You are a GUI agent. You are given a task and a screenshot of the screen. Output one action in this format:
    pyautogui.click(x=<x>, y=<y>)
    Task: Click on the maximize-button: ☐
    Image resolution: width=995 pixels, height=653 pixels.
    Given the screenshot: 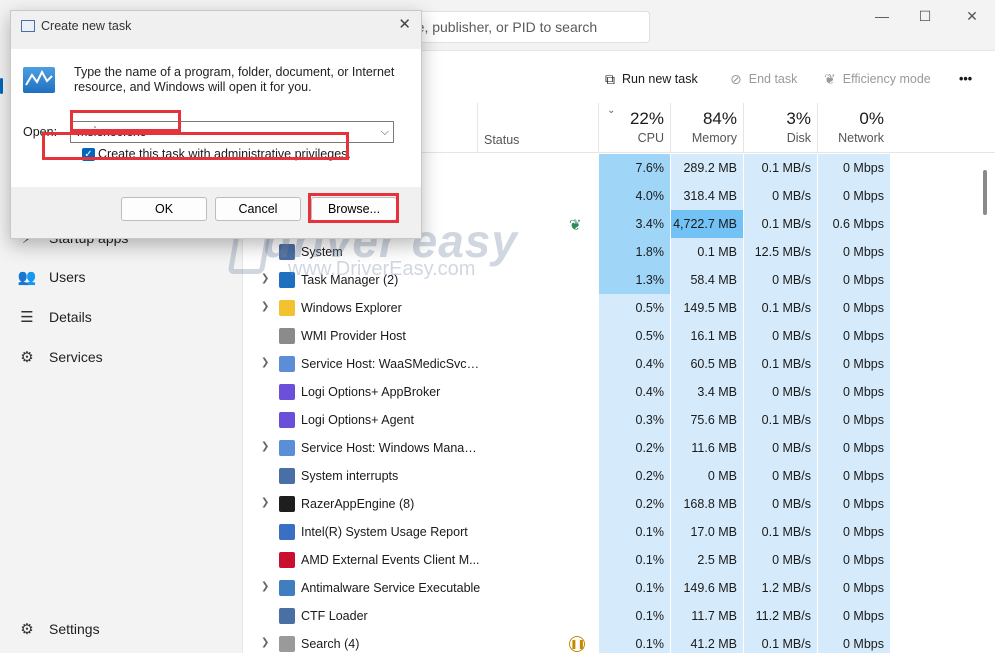 What is the action you would take?
    pyautogui.click(x=925, y=16)
    